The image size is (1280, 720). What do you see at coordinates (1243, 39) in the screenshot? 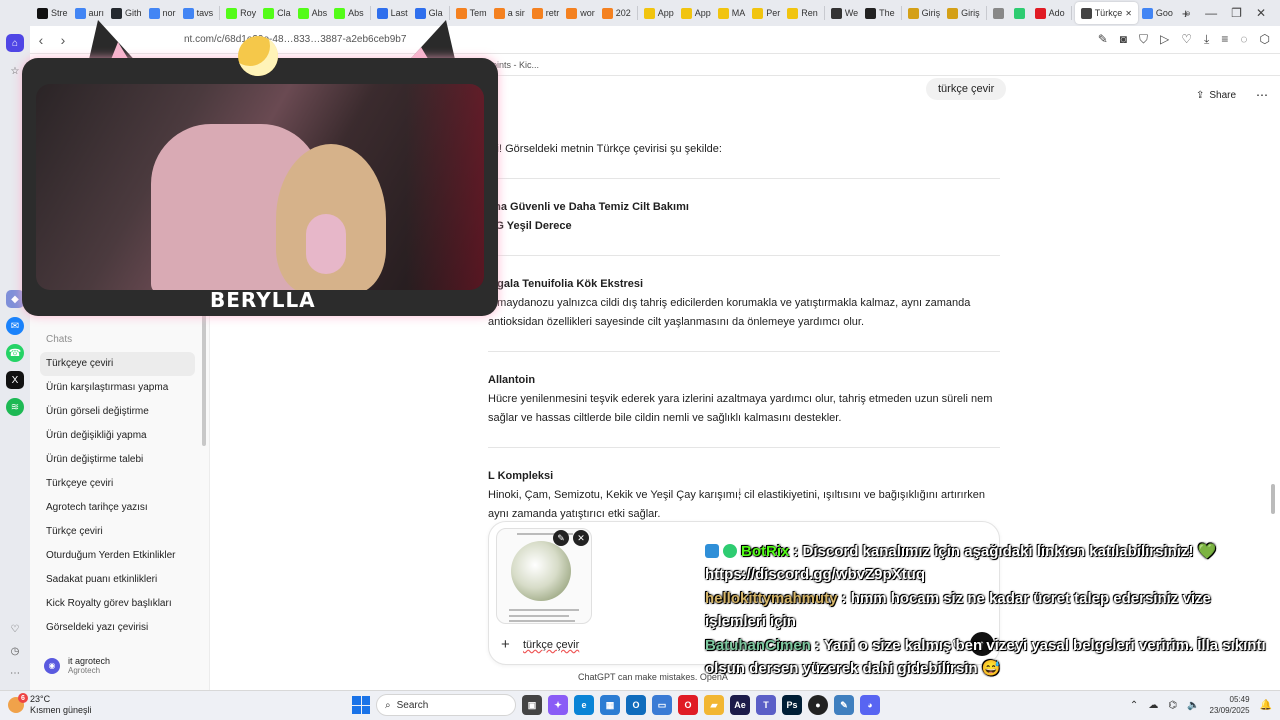
I see `profile-icon: ◌` at bounding box center [1243, 39].